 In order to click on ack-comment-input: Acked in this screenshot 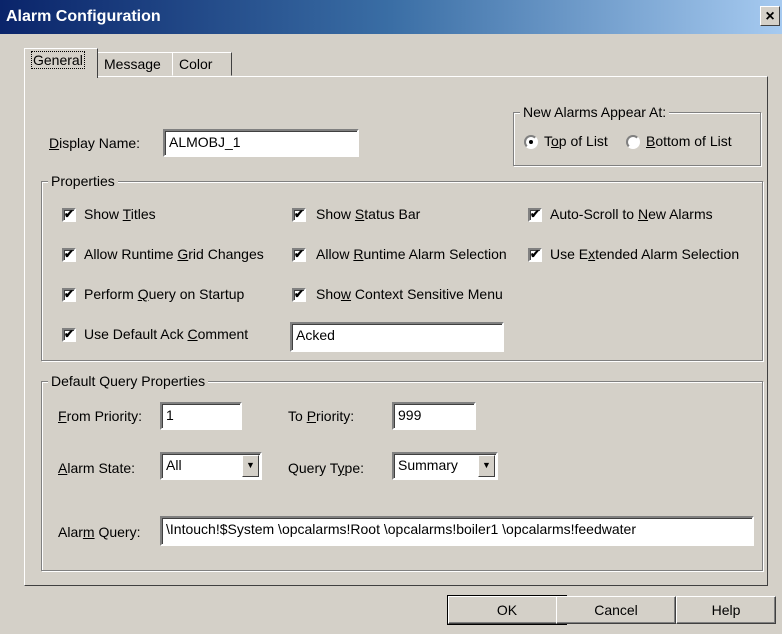, I will do `click(397, 337)`.